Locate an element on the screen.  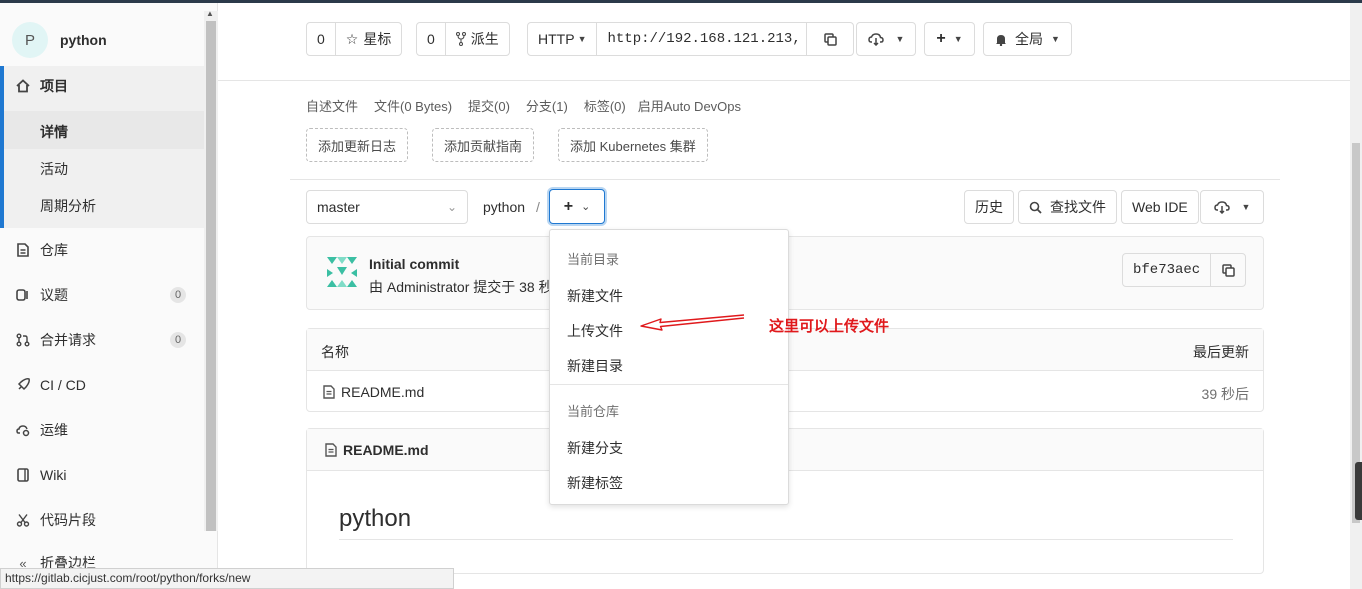
section-divider is located at coordinates (785, 179).